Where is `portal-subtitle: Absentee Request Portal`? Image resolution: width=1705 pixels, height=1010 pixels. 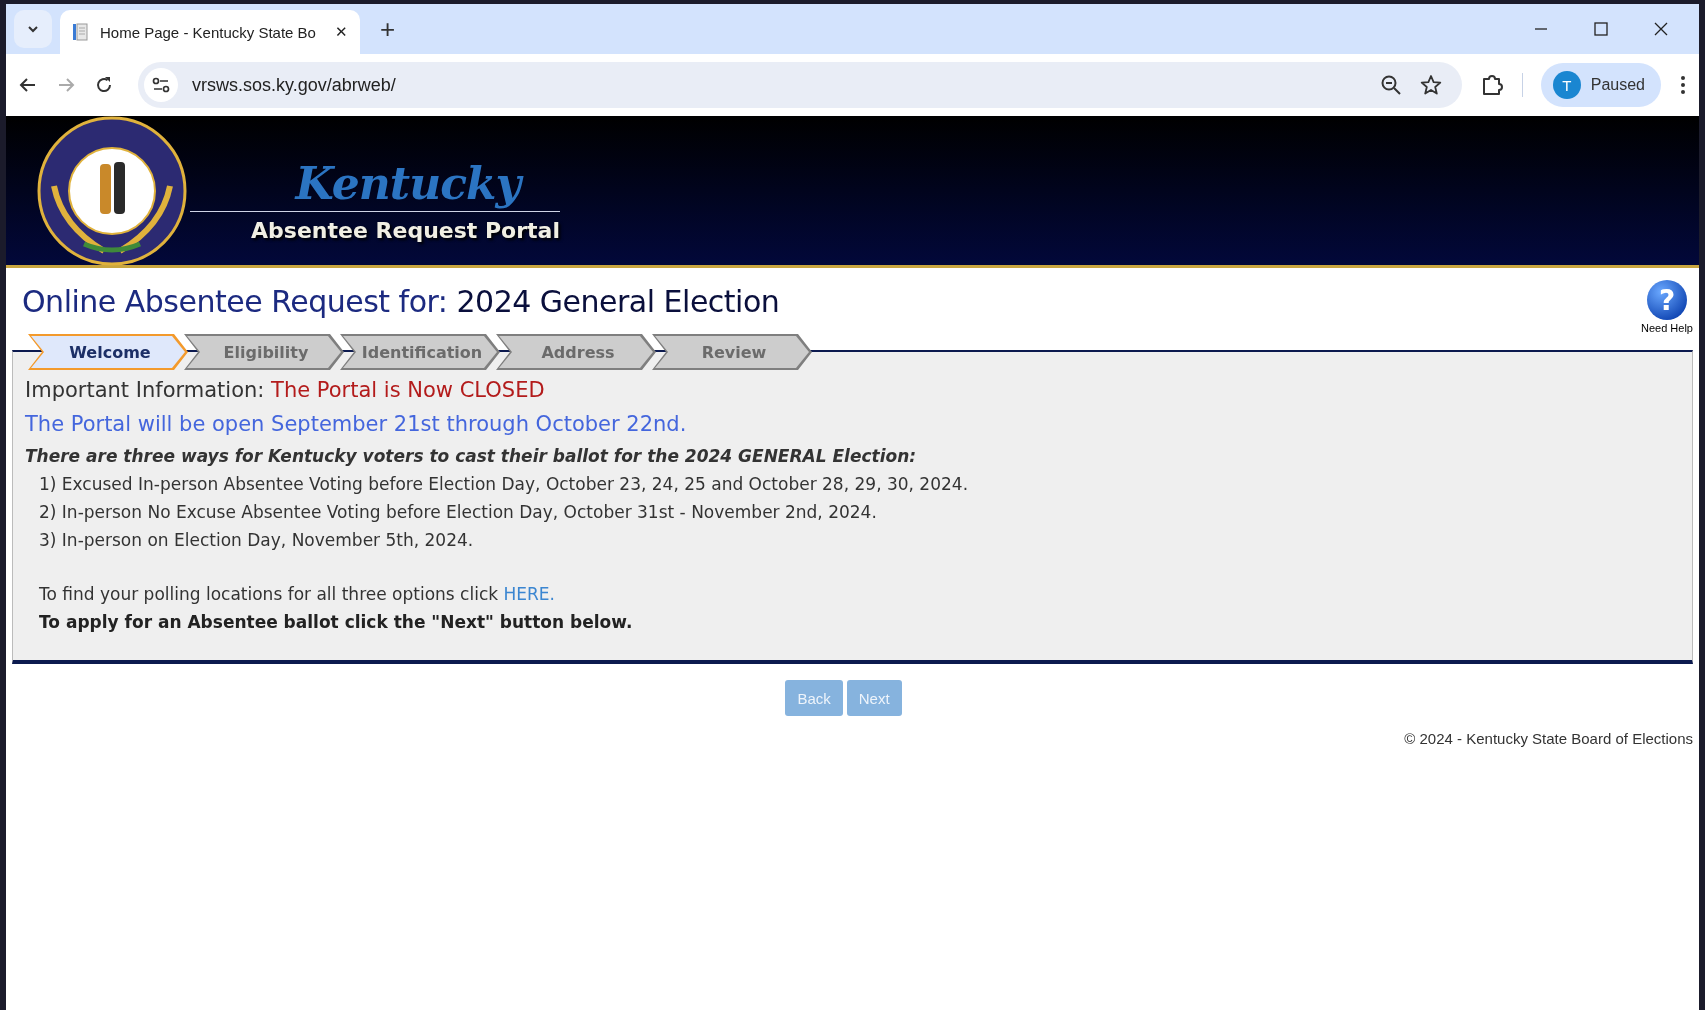
portal-subtitle: Absentee Request Portal is located at coordinates (405, 230).